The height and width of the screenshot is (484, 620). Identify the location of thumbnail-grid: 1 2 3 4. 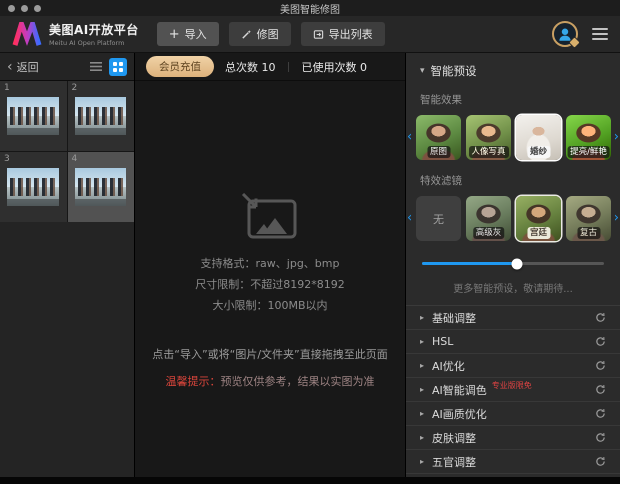
(67, 151).